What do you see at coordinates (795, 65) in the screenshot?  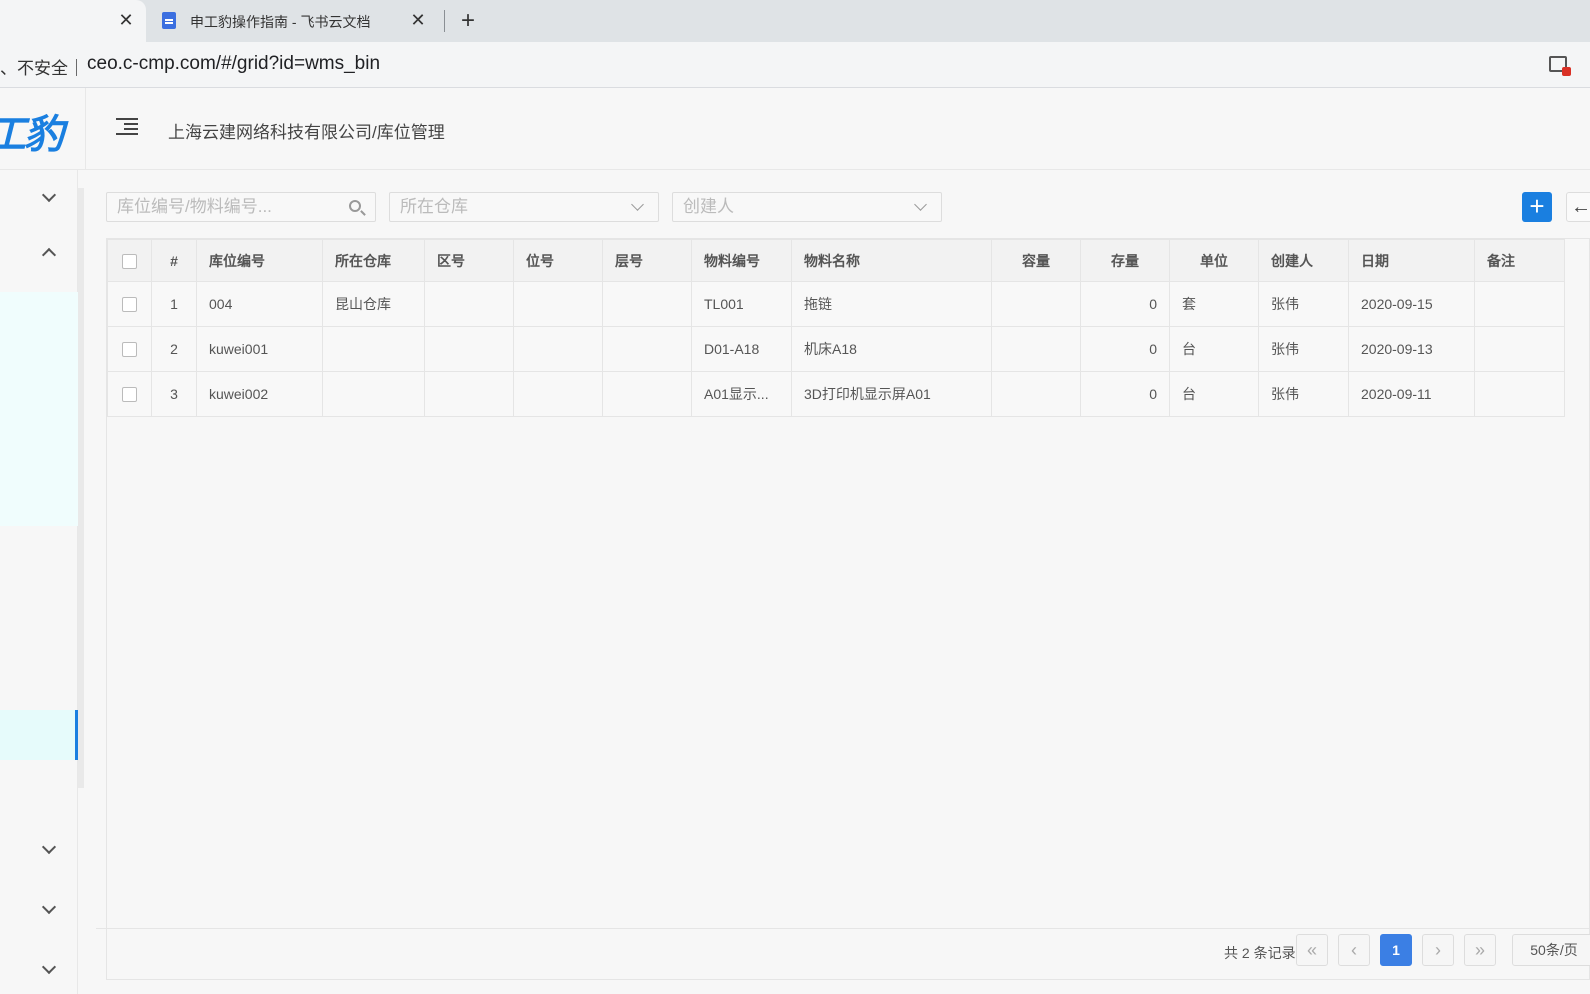 I see `address-bar: 、不安全｜ ceo.c-cmp.com/#/grid?id=wms_bin` at bounding box center [795, 65].